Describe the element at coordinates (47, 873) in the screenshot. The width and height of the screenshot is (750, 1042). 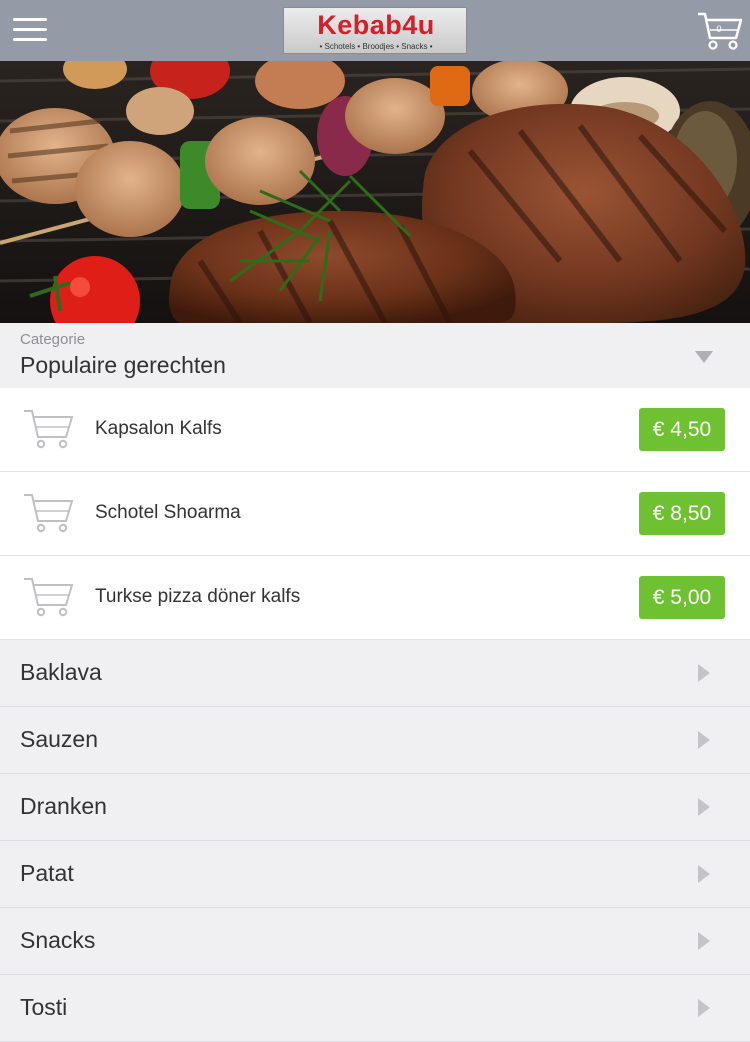
I see `category-label: Patat` at that location.